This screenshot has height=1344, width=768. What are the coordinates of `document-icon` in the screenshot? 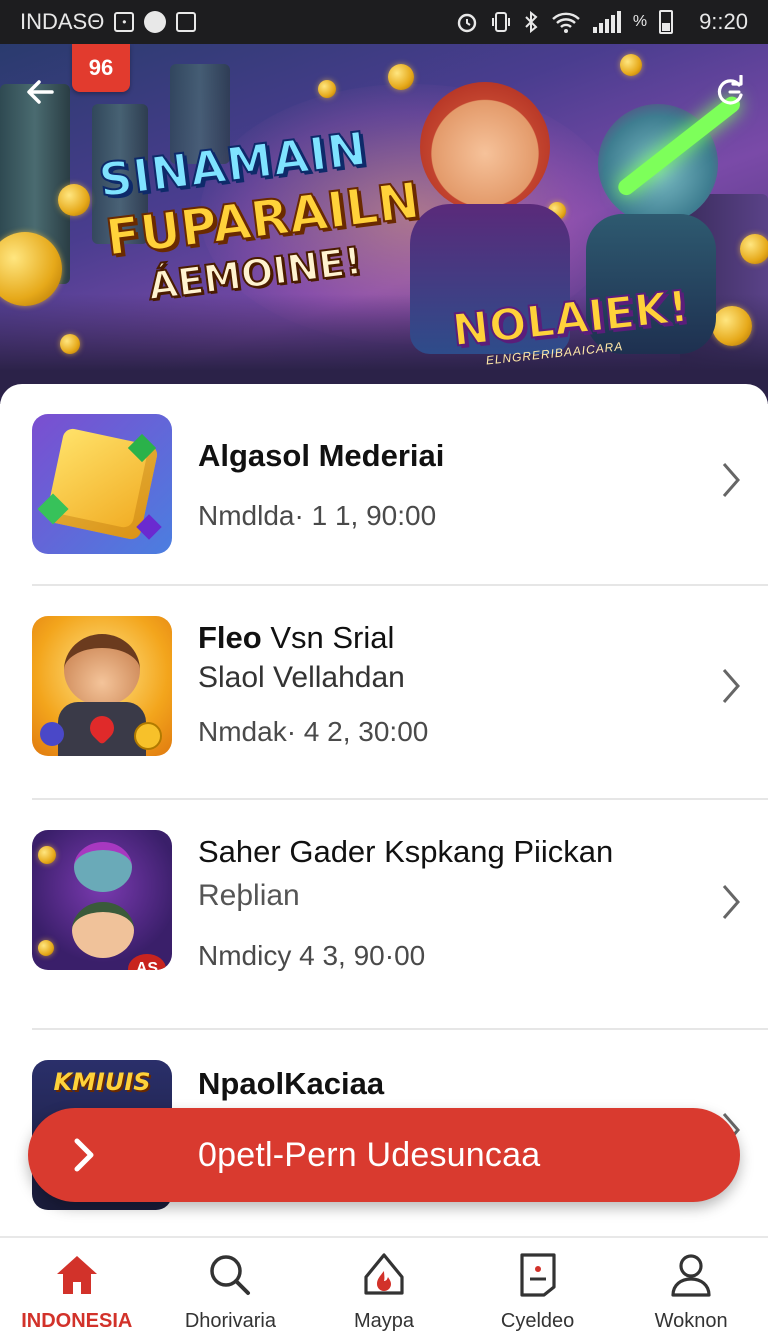 It's located at (538, 1275).